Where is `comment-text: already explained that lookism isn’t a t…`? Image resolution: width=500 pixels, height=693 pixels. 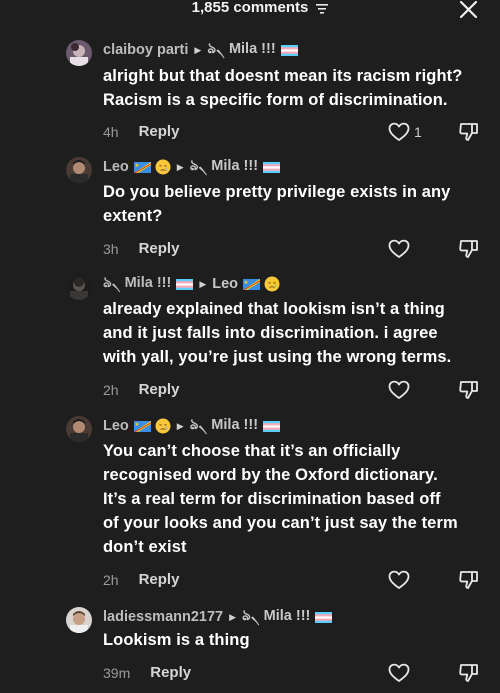
comment-text: already explained that lookism isn’t a t… is located at coordinates (277, 333).